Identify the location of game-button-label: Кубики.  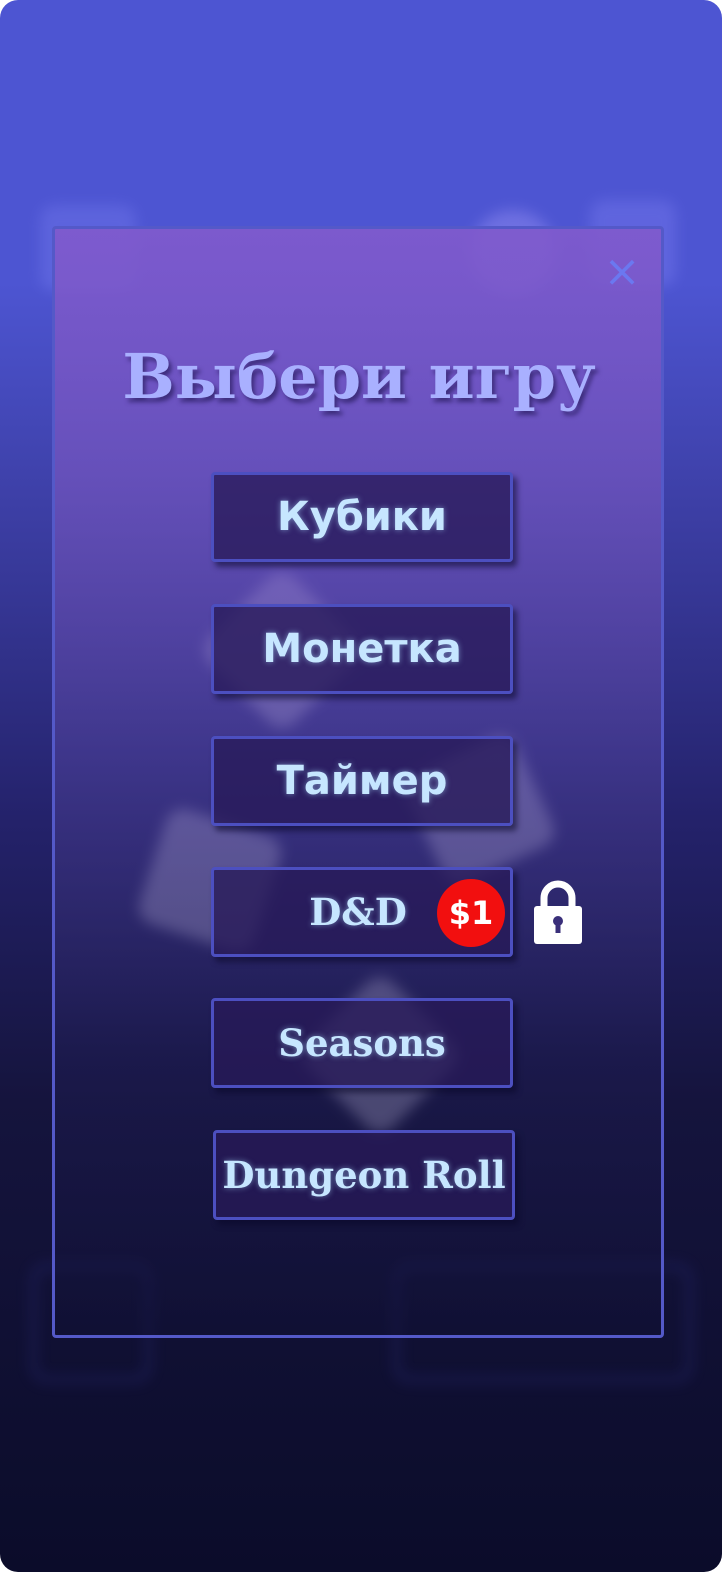
(362, 517).